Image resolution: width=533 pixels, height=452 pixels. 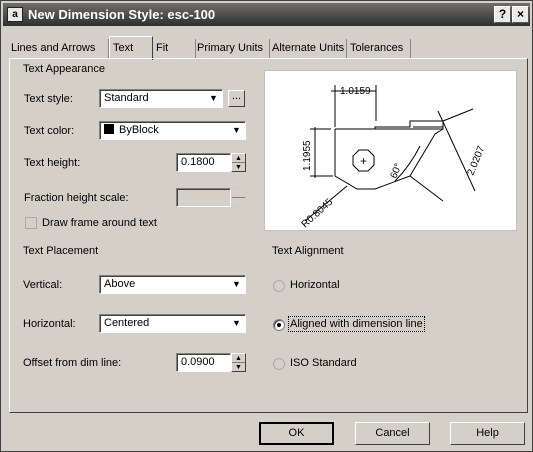 I want to click on autocad-icon: a, so click(x=15, y=14).